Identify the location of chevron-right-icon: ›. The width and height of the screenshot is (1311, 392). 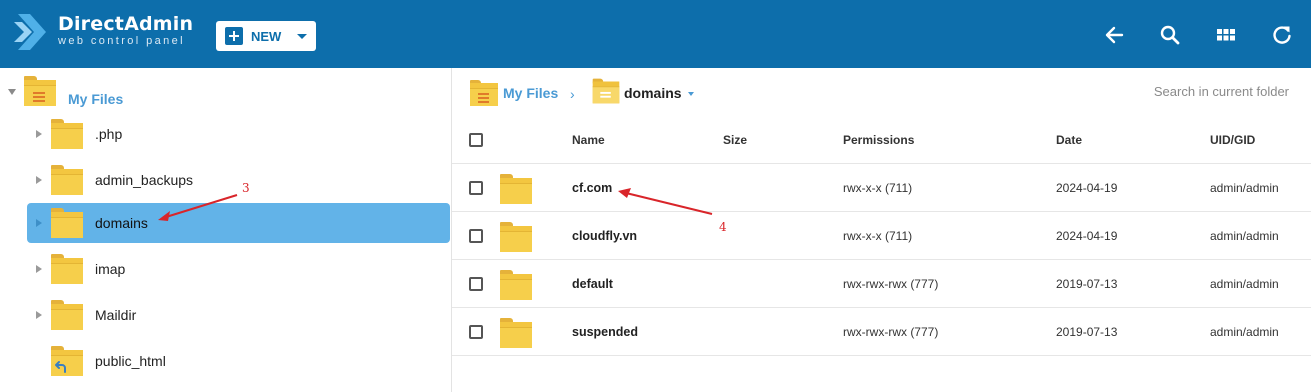
(572, 94).